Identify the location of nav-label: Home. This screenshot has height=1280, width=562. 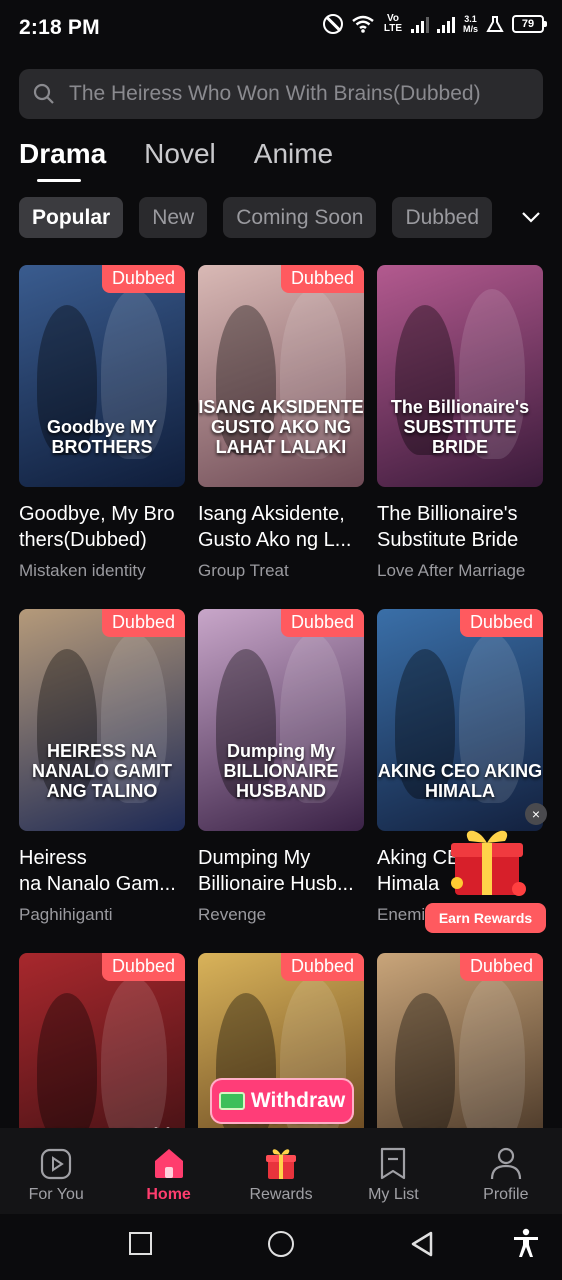
(168, 1194).